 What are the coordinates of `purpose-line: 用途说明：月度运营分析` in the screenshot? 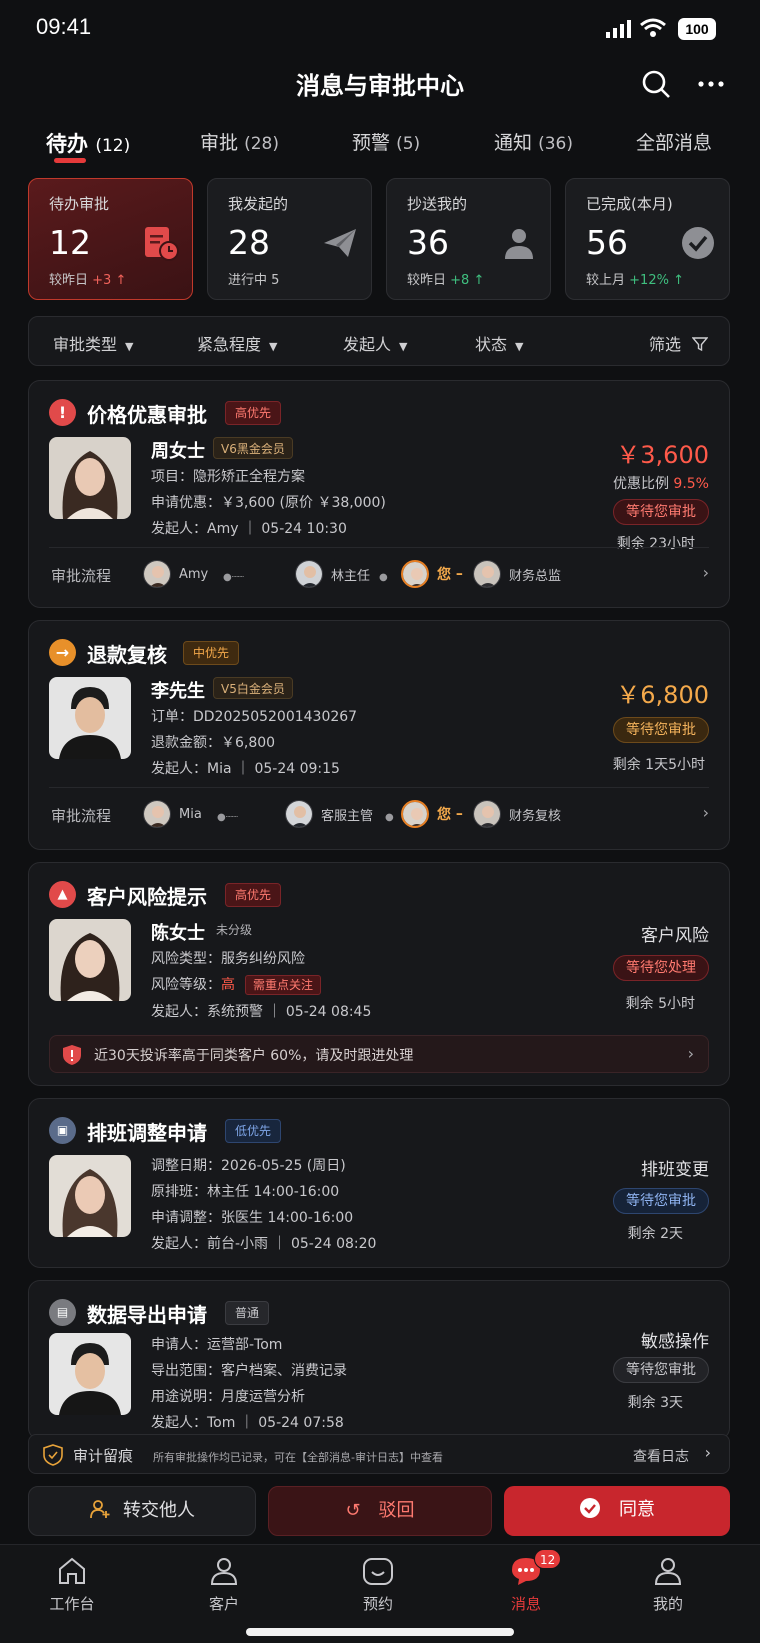 It's located at (228, 1397).